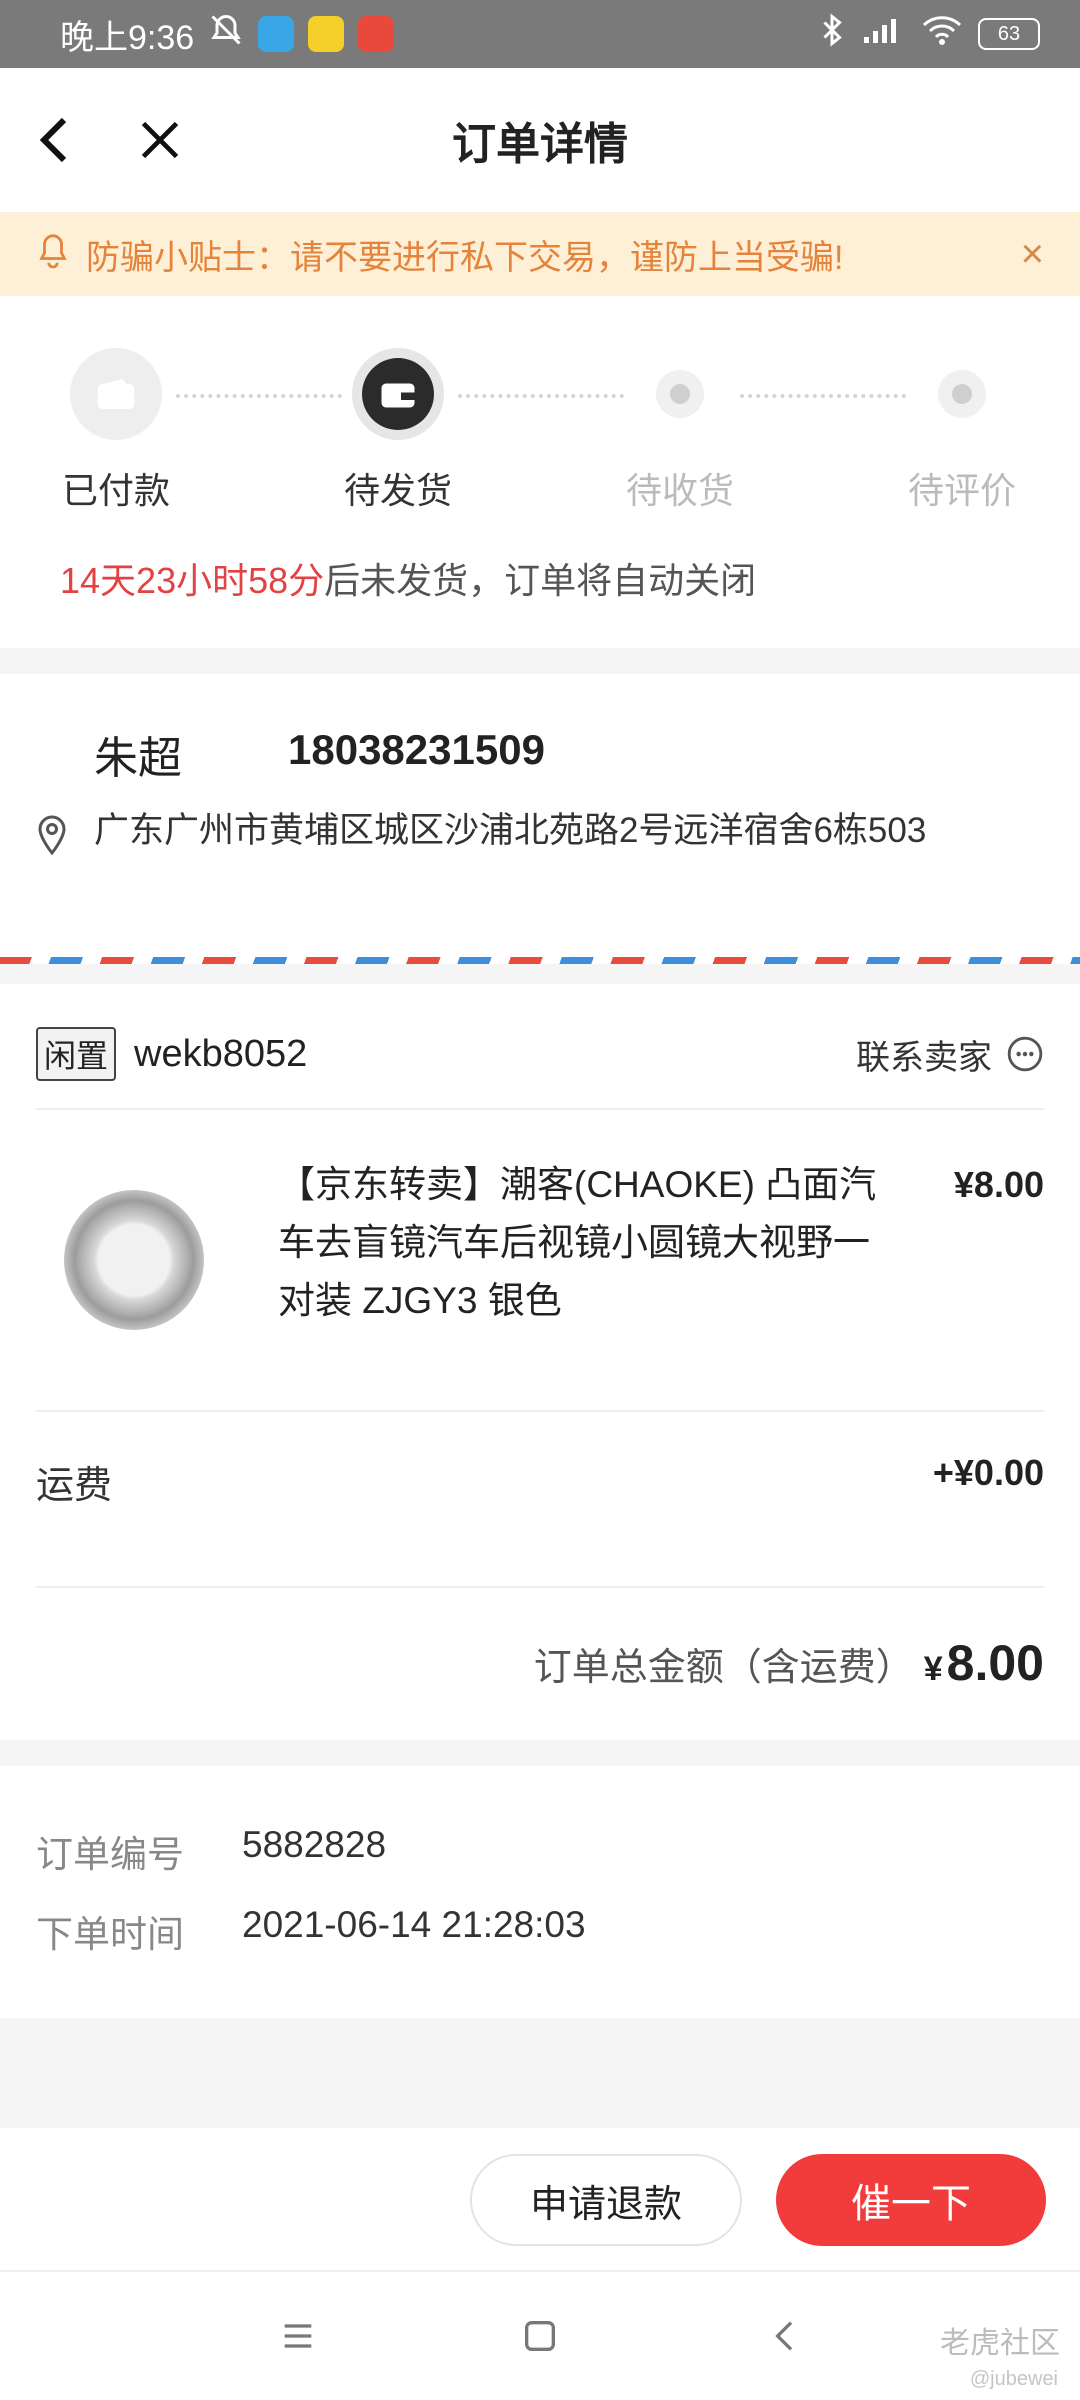 The image size is (1080, 2400). I want to click on total-amount: 8.00, so click(995, 1663).